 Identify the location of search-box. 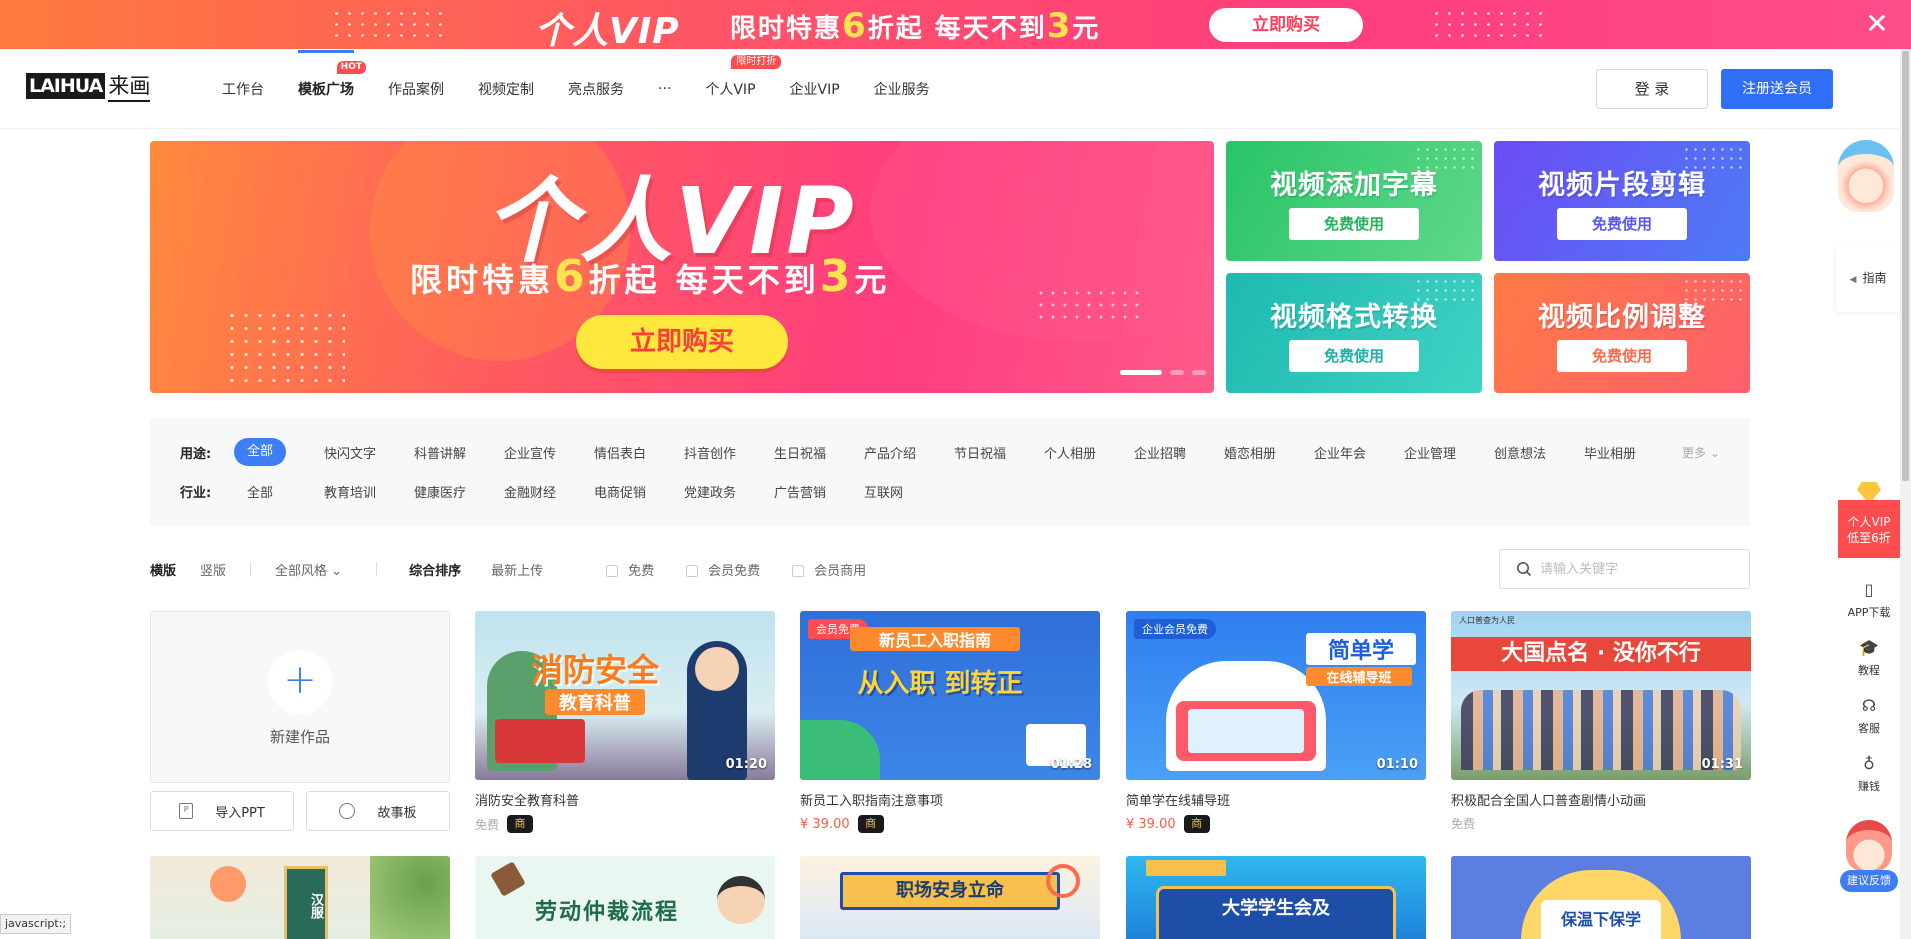
(1624, 569).